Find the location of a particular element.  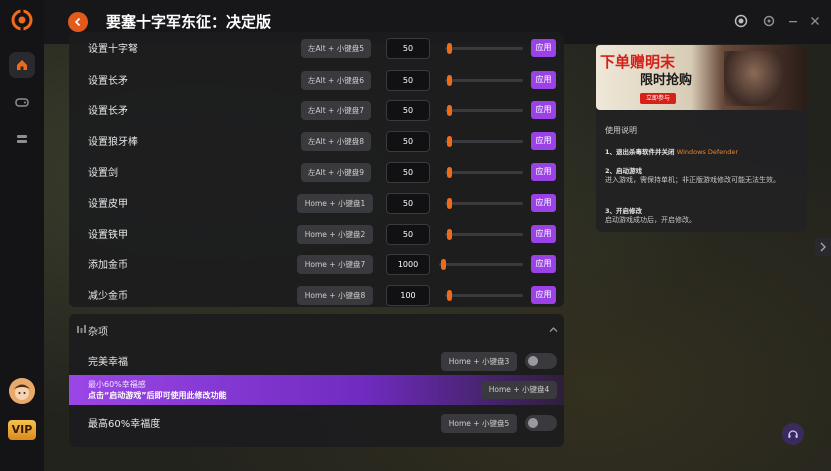

sidebar-games-button is located at coordinates (22, 102).